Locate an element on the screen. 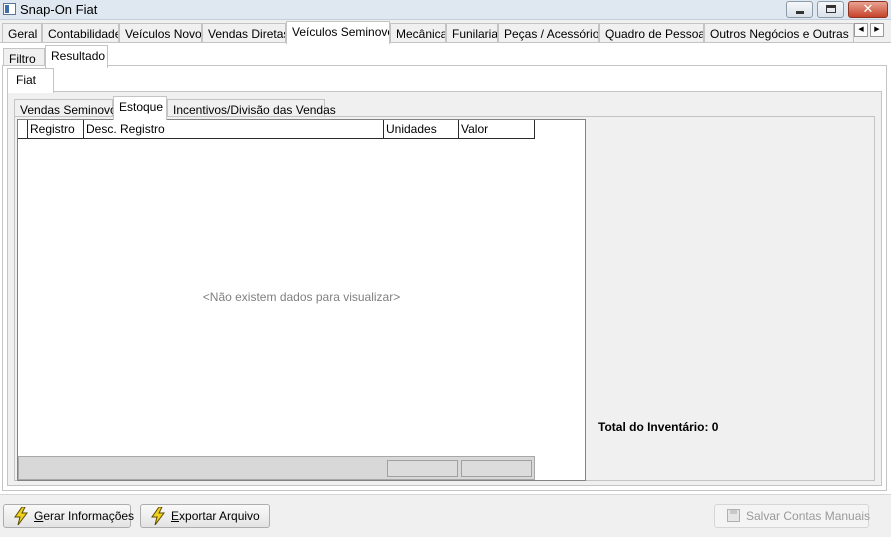 The image size is (891, 537). gerar-label: erar Informações is located at coordinates (89, 516).